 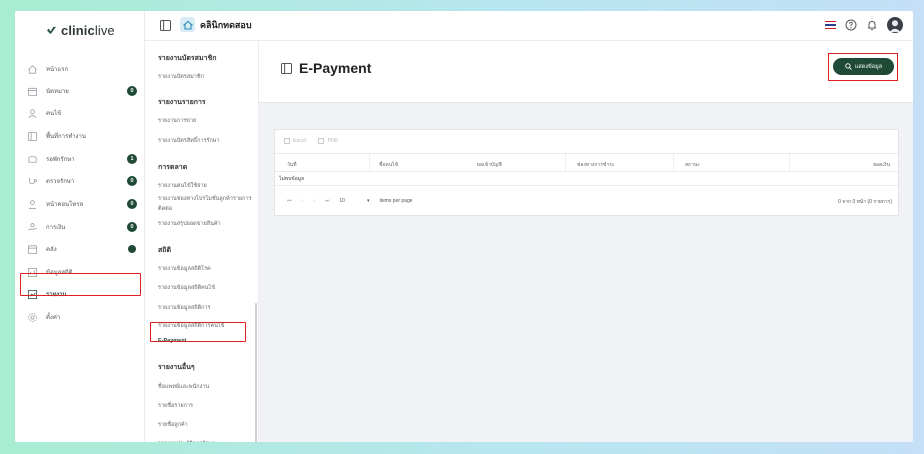 I want to click on bell-icon, so click(x=872, y=25).